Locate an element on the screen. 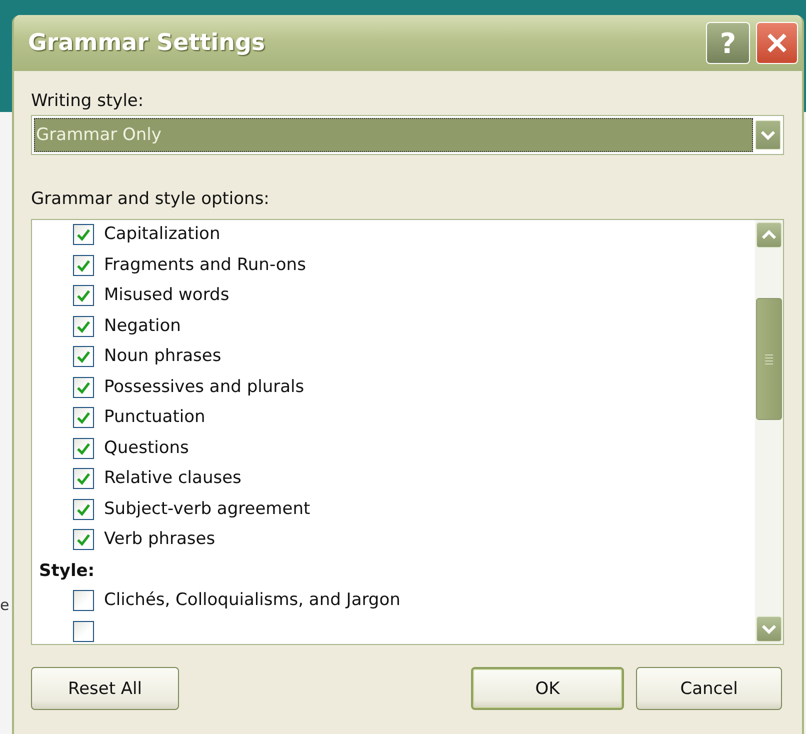 The image size is (806, 734). field-label: Writing style: is located at coordinates (88, 101).